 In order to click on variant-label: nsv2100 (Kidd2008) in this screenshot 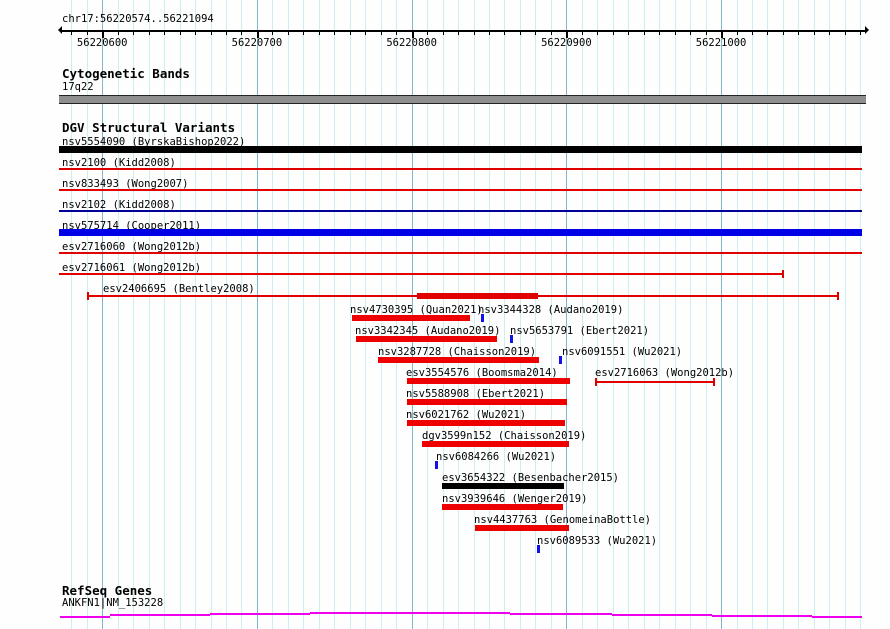, I will do `click(119, 163)`.